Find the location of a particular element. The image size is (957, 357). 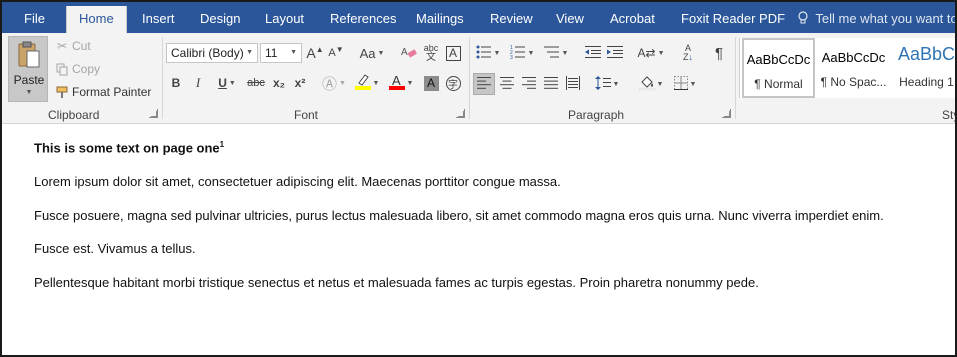

clipboard-group-label: Clipboard is located at coordinates (74, 115).